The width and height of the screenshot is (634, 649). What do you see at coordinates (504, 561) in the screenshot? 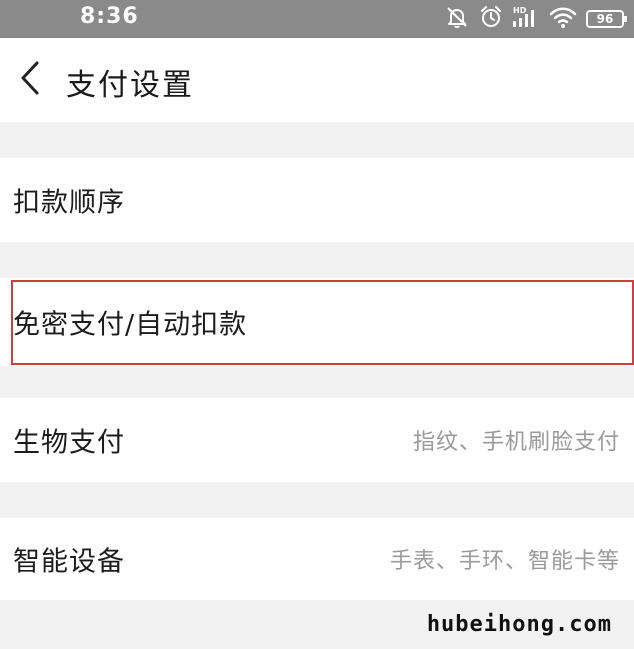
I see `settings-item-description: 手表、手环、智能卡等` at bounding box center [504, 561].